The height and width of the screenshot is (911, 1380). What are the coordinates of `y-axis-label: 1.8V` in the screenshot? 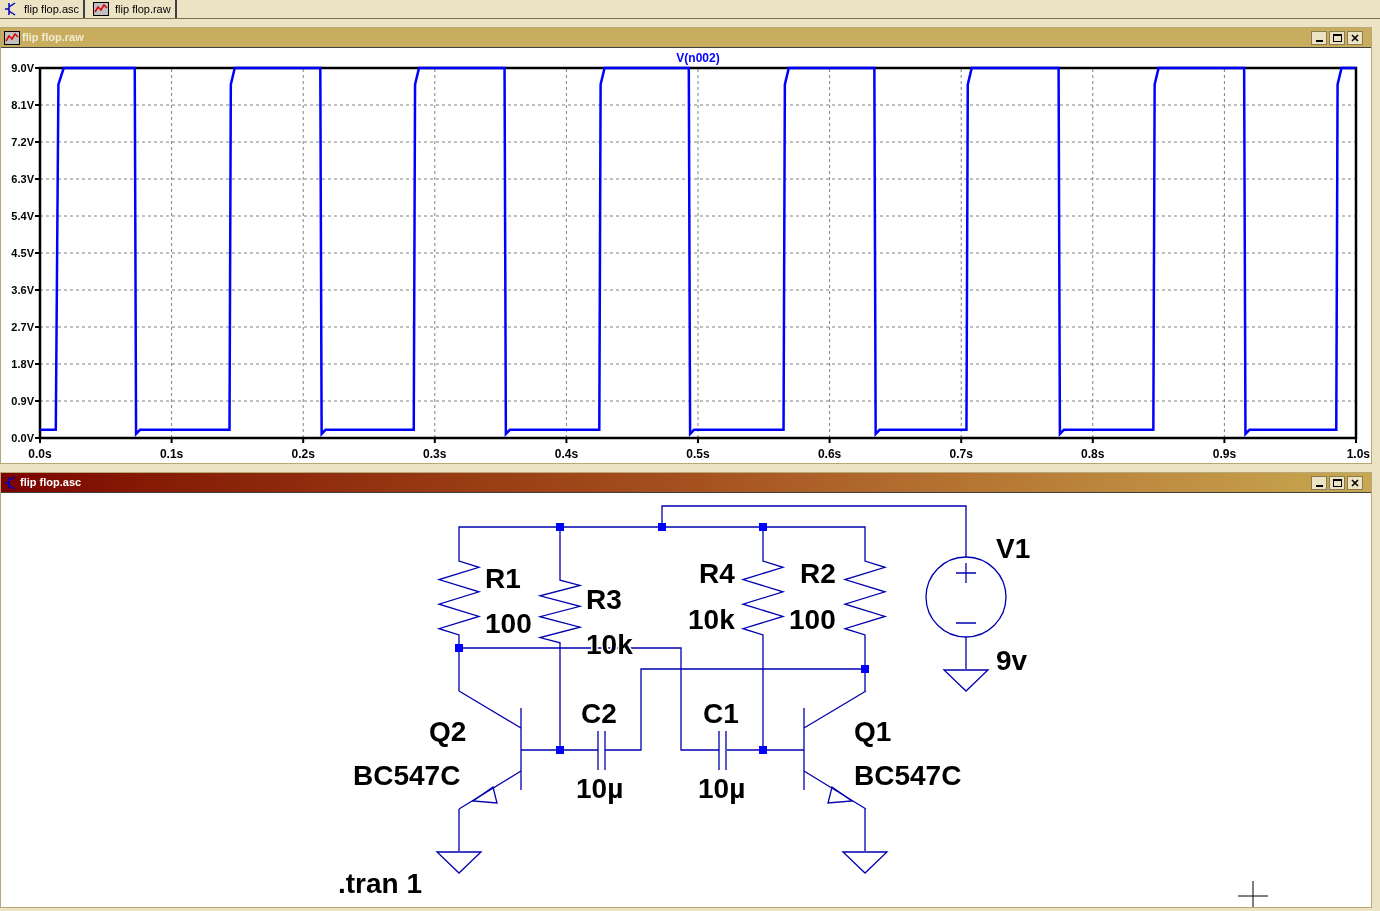 It's located at (22, 364).